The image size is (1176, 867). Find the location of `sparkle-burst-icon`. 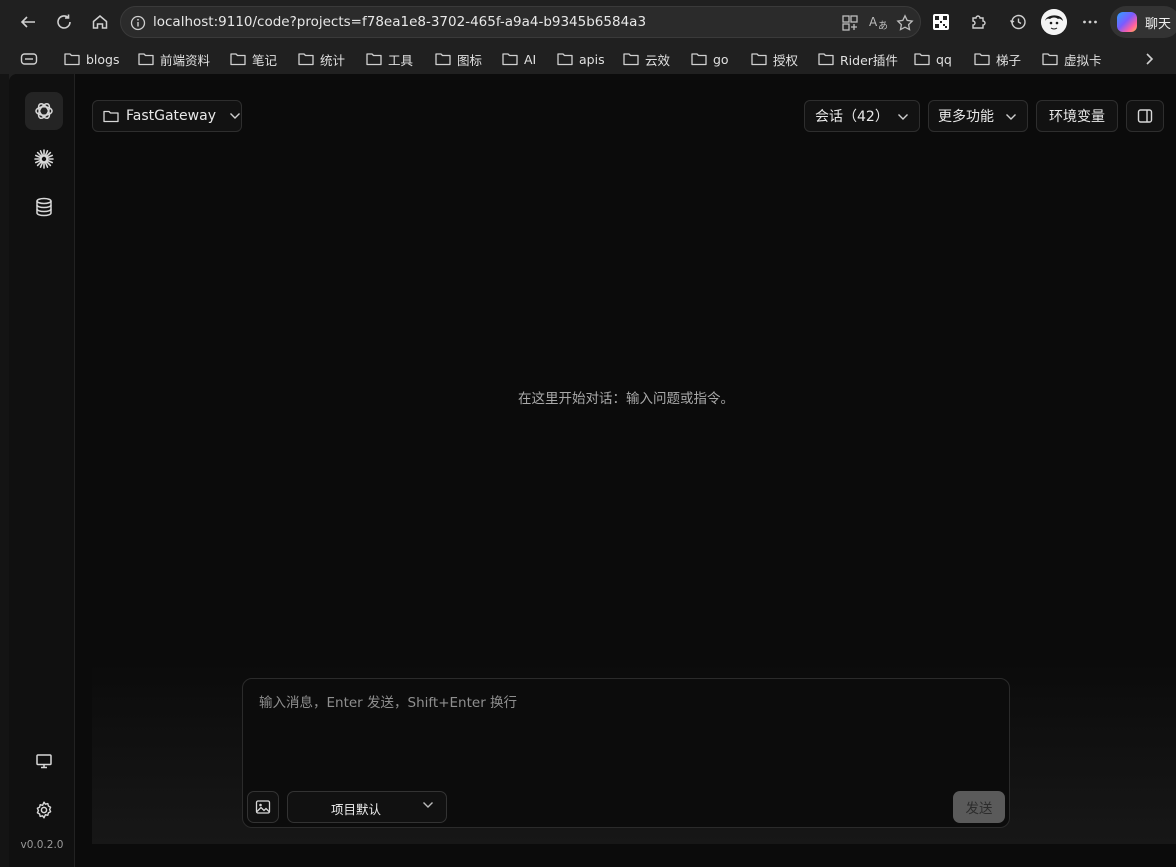

sparkle-burst-icon is located at coordinates (44, 159).